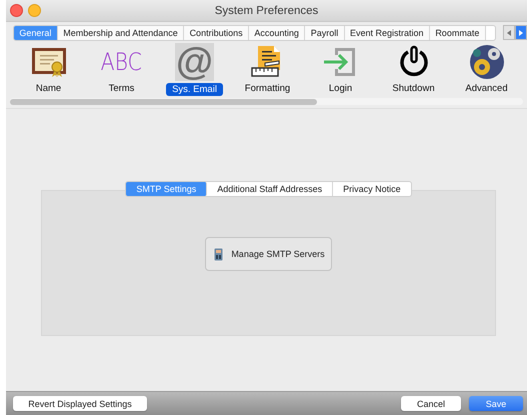 Image resolution: width=527 pixels, height=415 pixels. I want to click on revert-button: Revert Displayed Settings, so click(80, 403).